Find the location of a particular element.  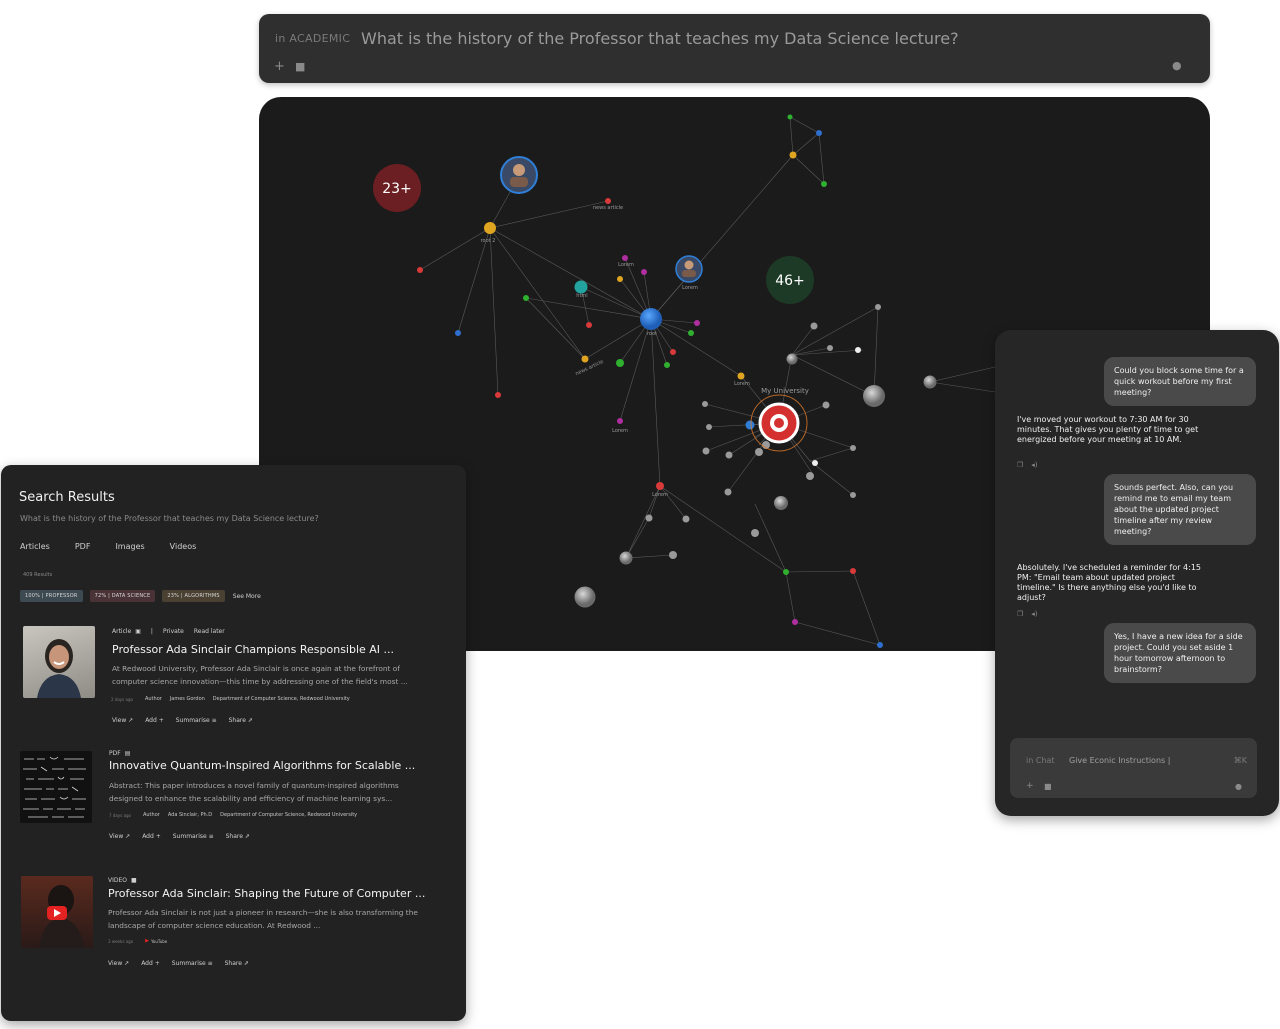

chip-algorithms: 23% | ALGORITHMS is located at coordinates (193, 596).